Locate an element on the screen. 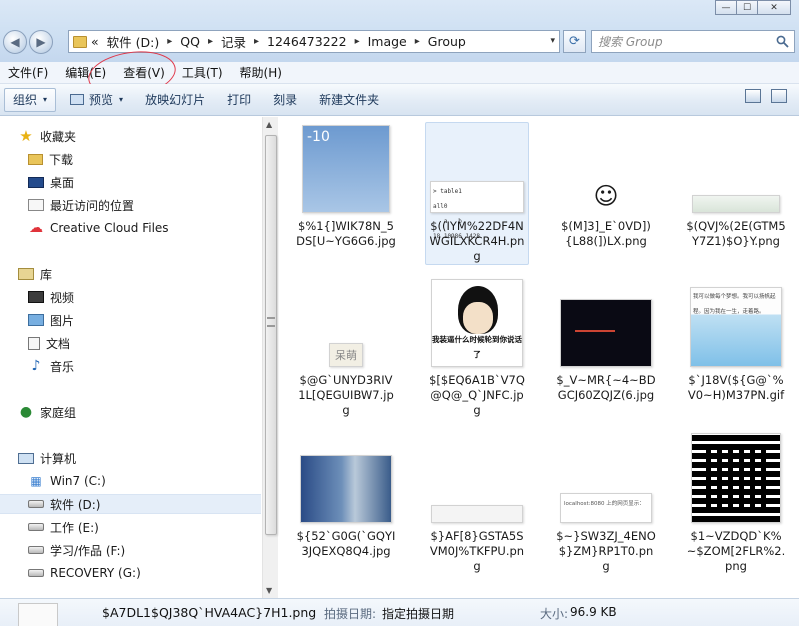  new-folder-button: 新建文件夹 is located at coordinates (349, 100).